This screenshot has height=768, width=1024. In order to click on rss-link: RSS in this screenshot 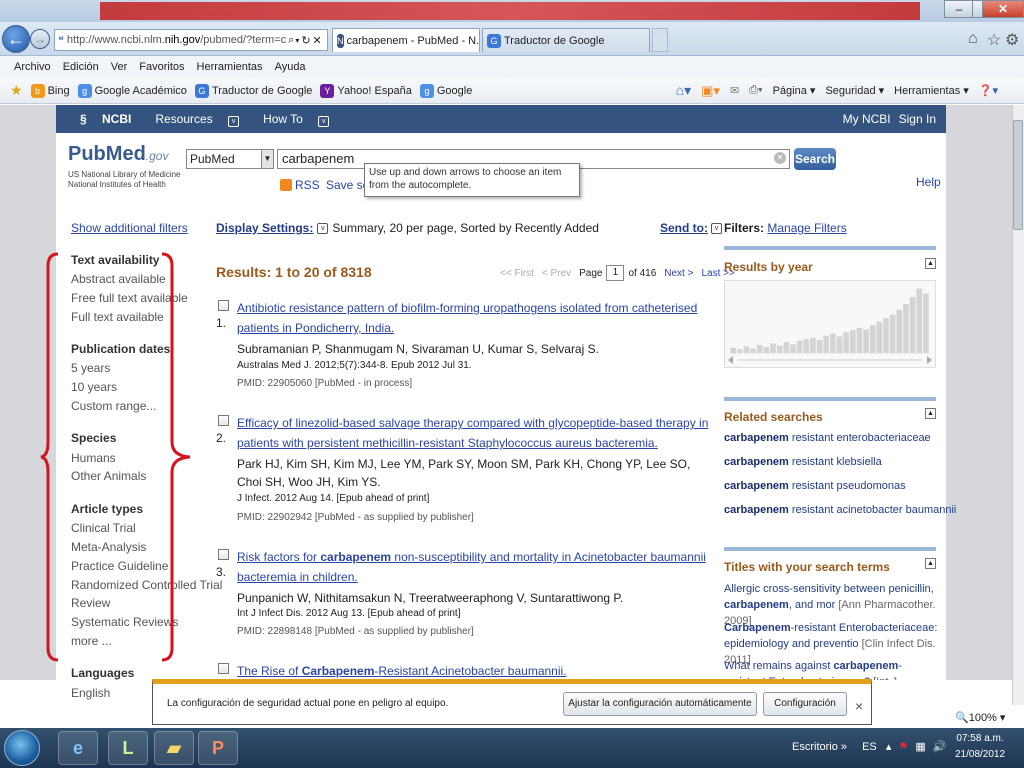, I will do `click(300, 185)`.